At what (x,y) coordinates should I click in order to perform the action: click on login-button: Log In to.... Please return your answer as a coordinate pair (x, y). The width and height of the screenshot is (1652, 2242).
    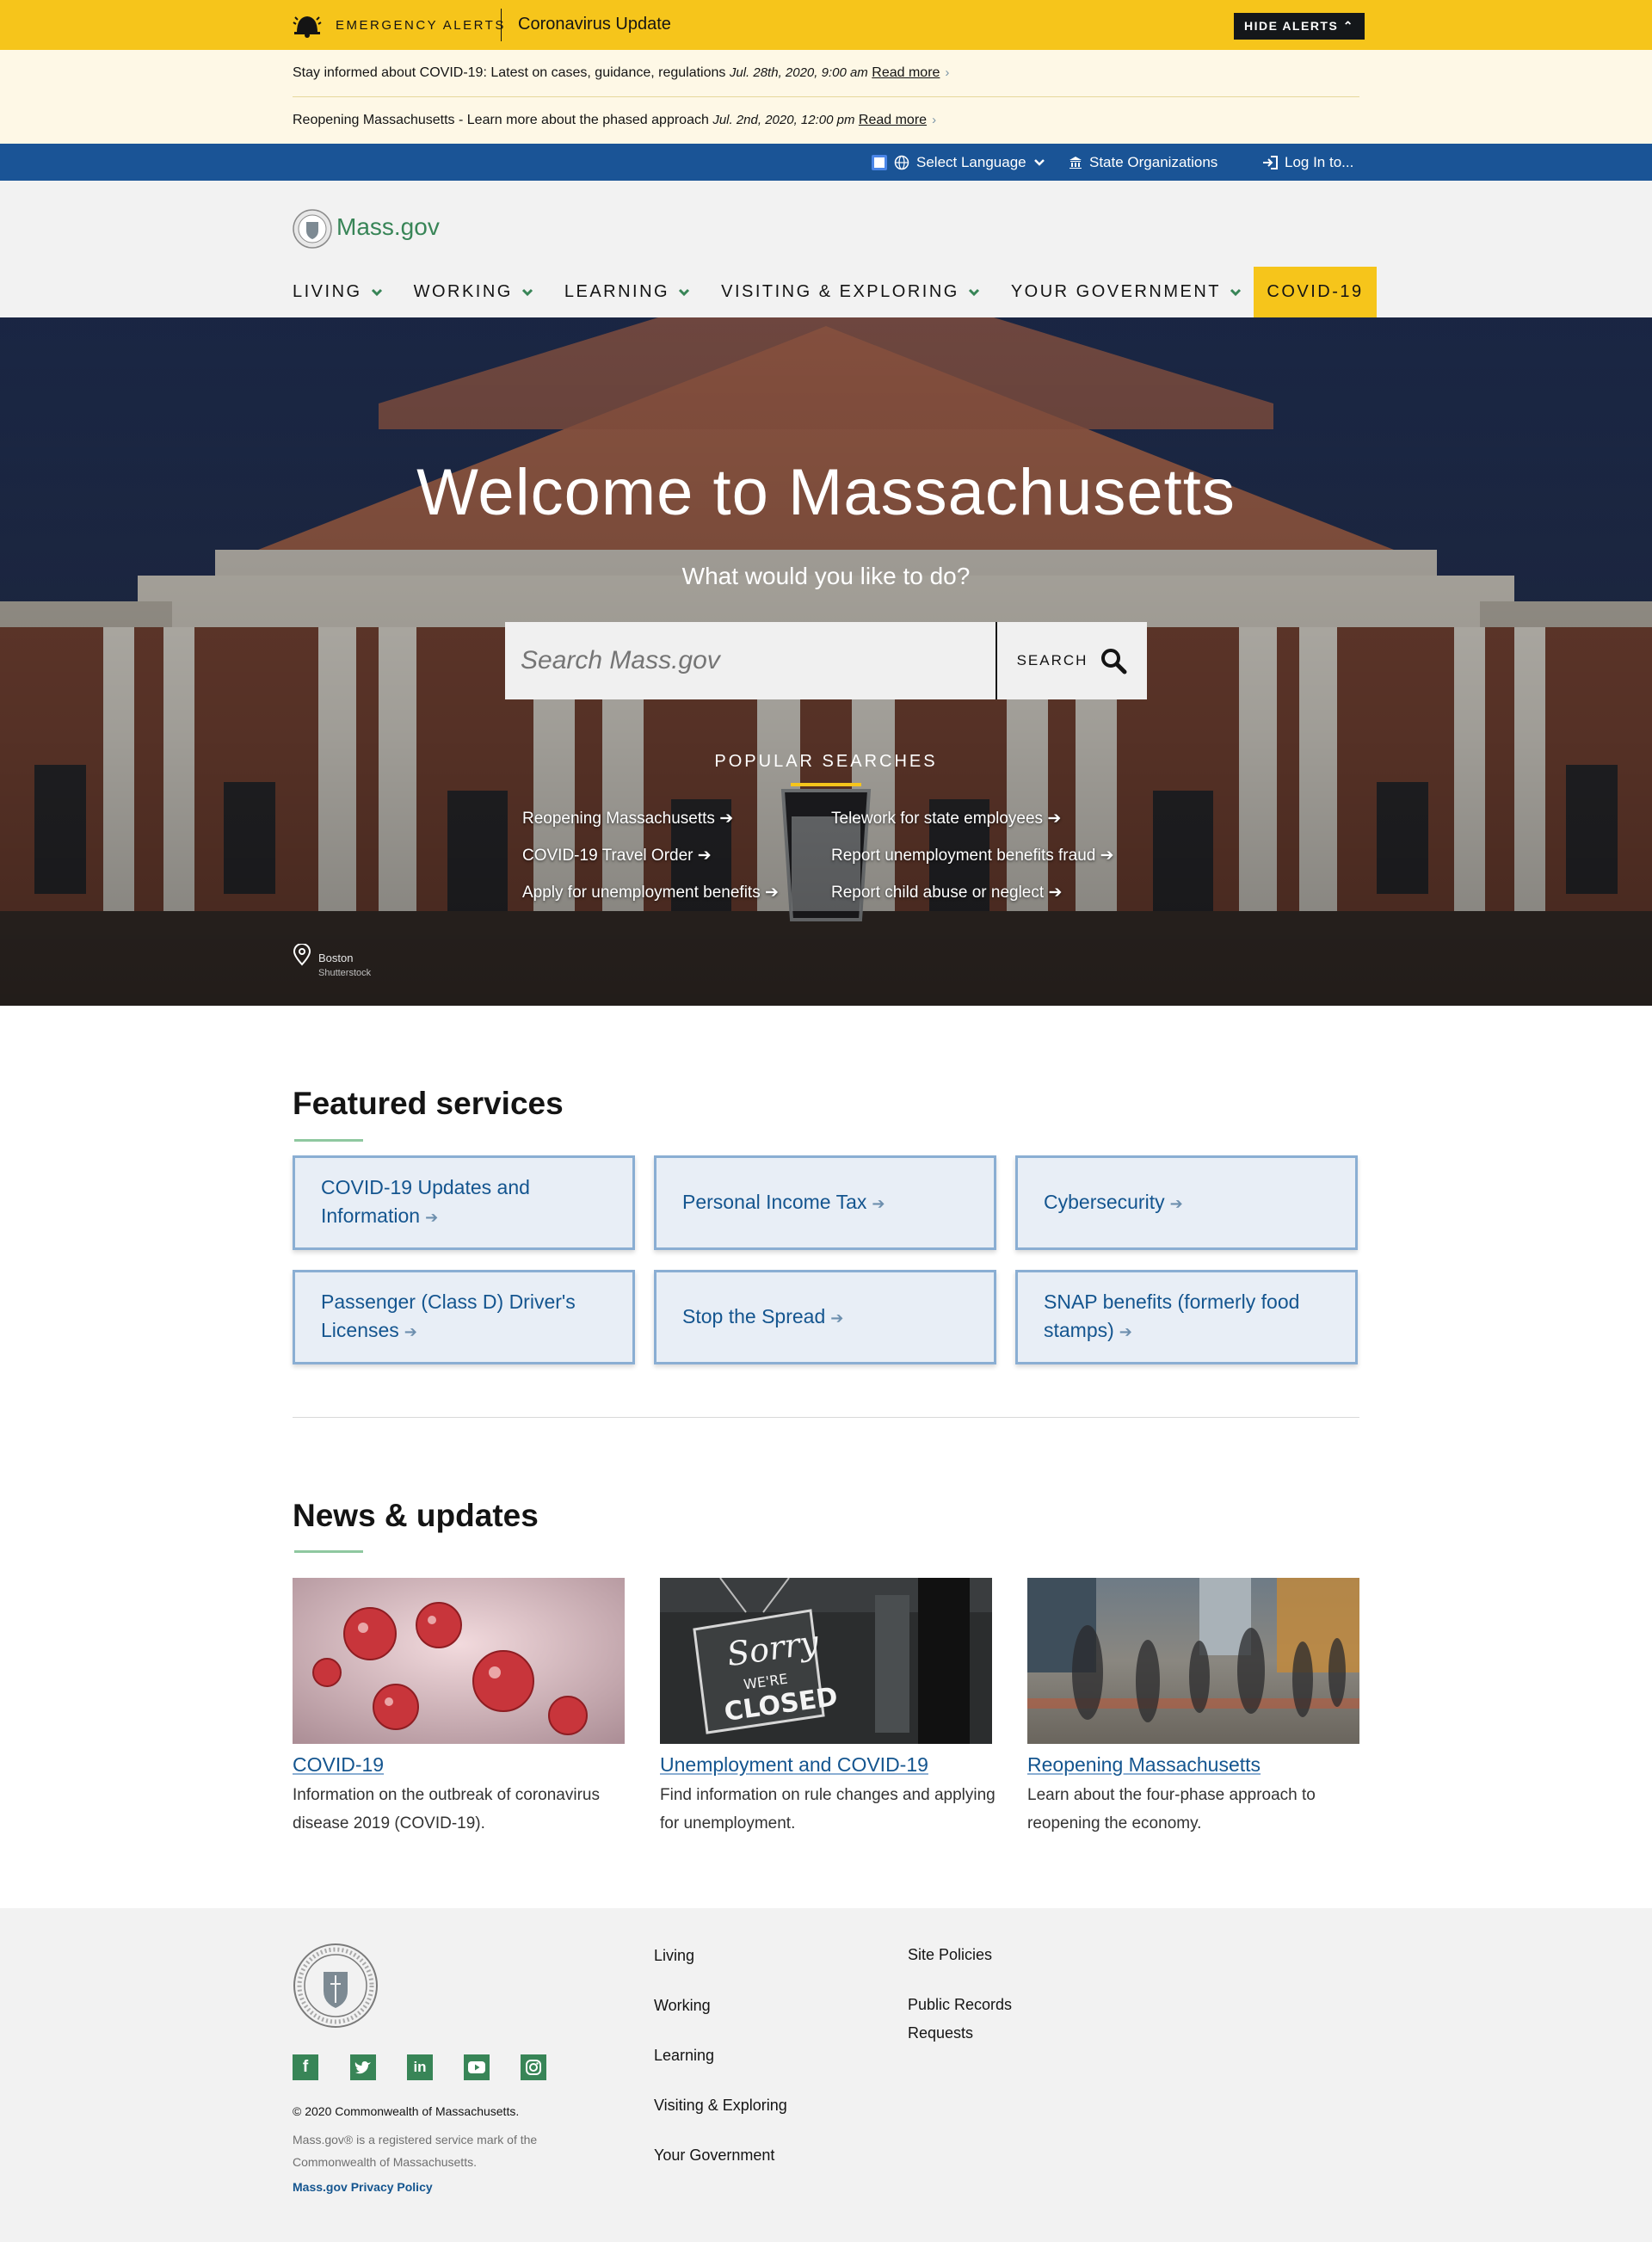
    Looking at the image, I should click on (1307, 162).